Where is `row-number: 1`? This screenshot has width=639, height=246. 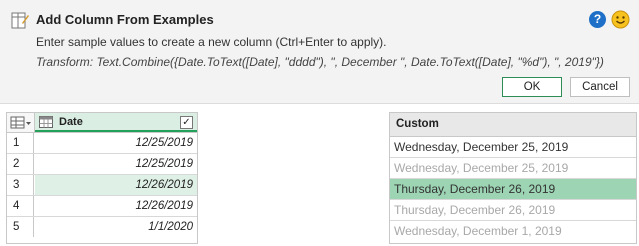
row-number: 1 is located at coordinates (20, 143).